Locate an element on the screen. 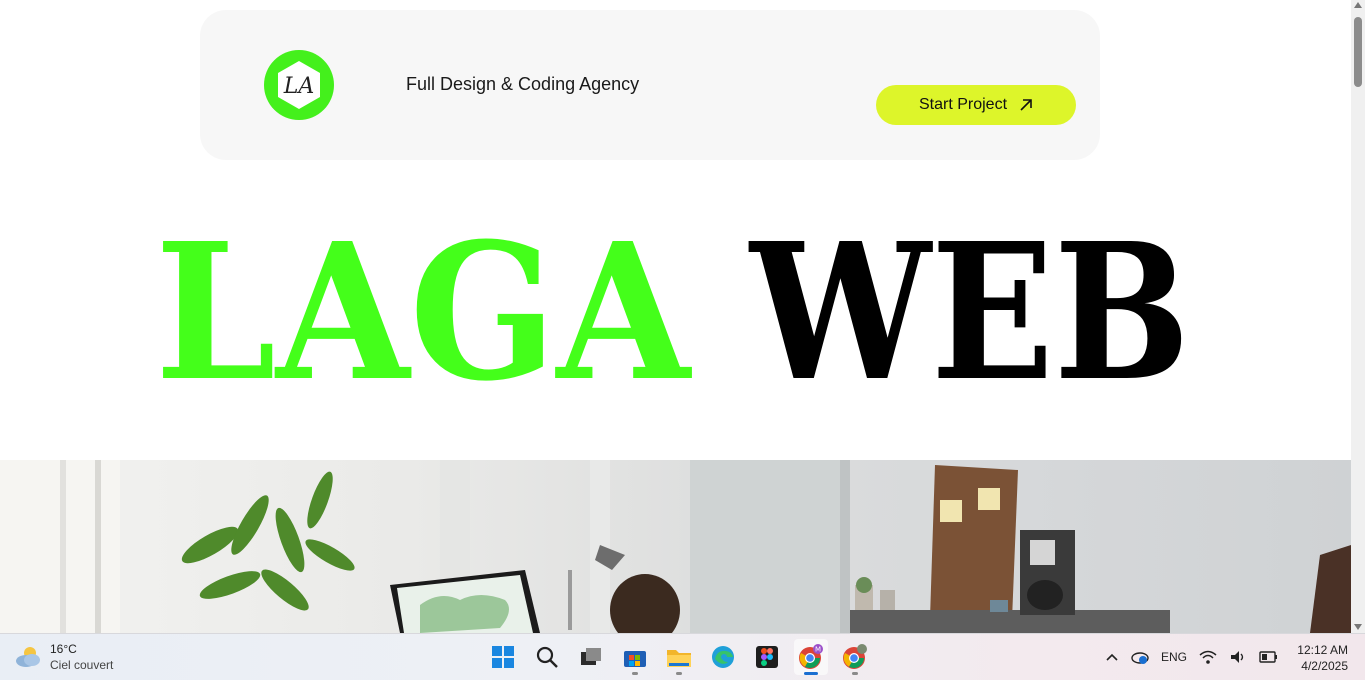 The width and height of the screenshot is (1365, 680). system-tray: ENG is located at coordinates (1192, 657).